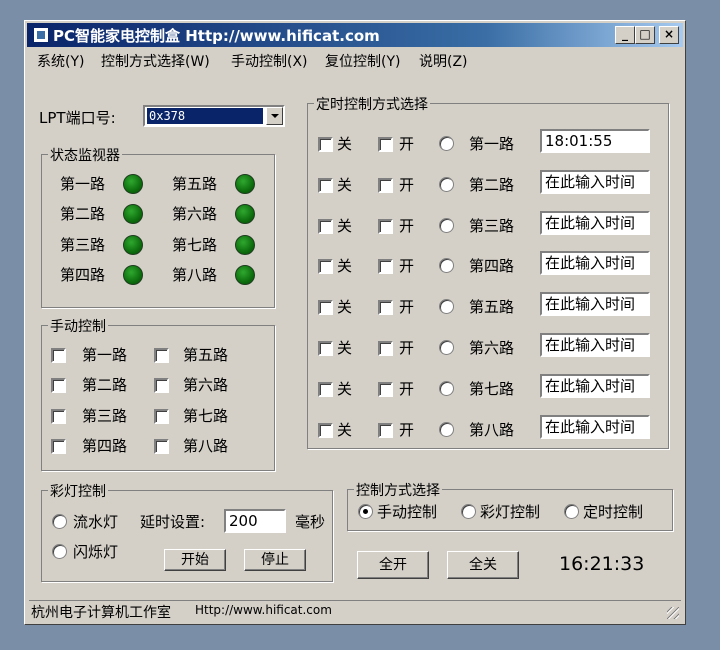 The image size is (720, 650). Describe the element at coordinates (105, 355) in the screenshot. I see `manual-label: 第一路` at that location.